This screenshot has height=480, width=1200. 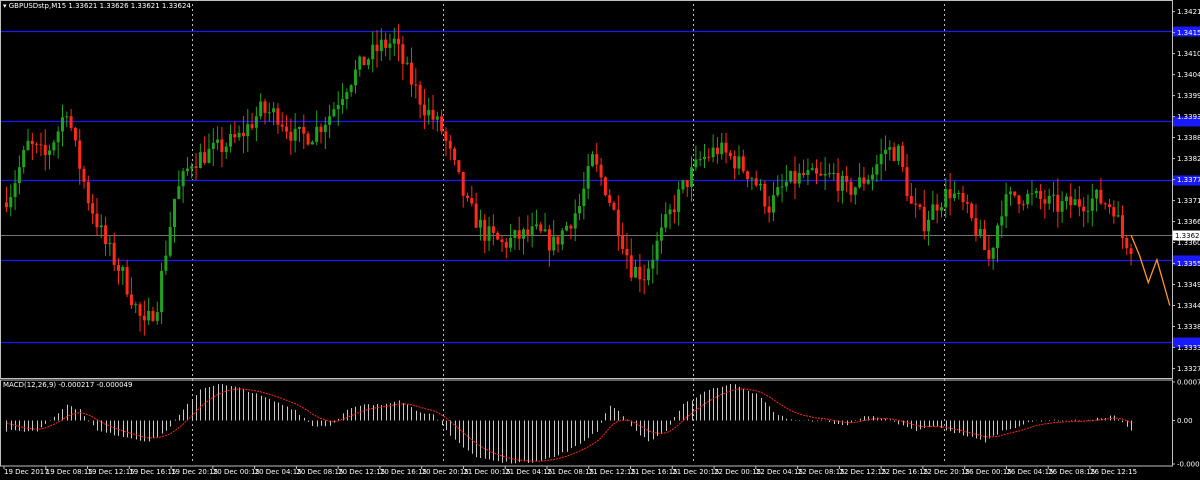 I want to click on y-tick-label: 1.34100, so click(x=1188, y=54).